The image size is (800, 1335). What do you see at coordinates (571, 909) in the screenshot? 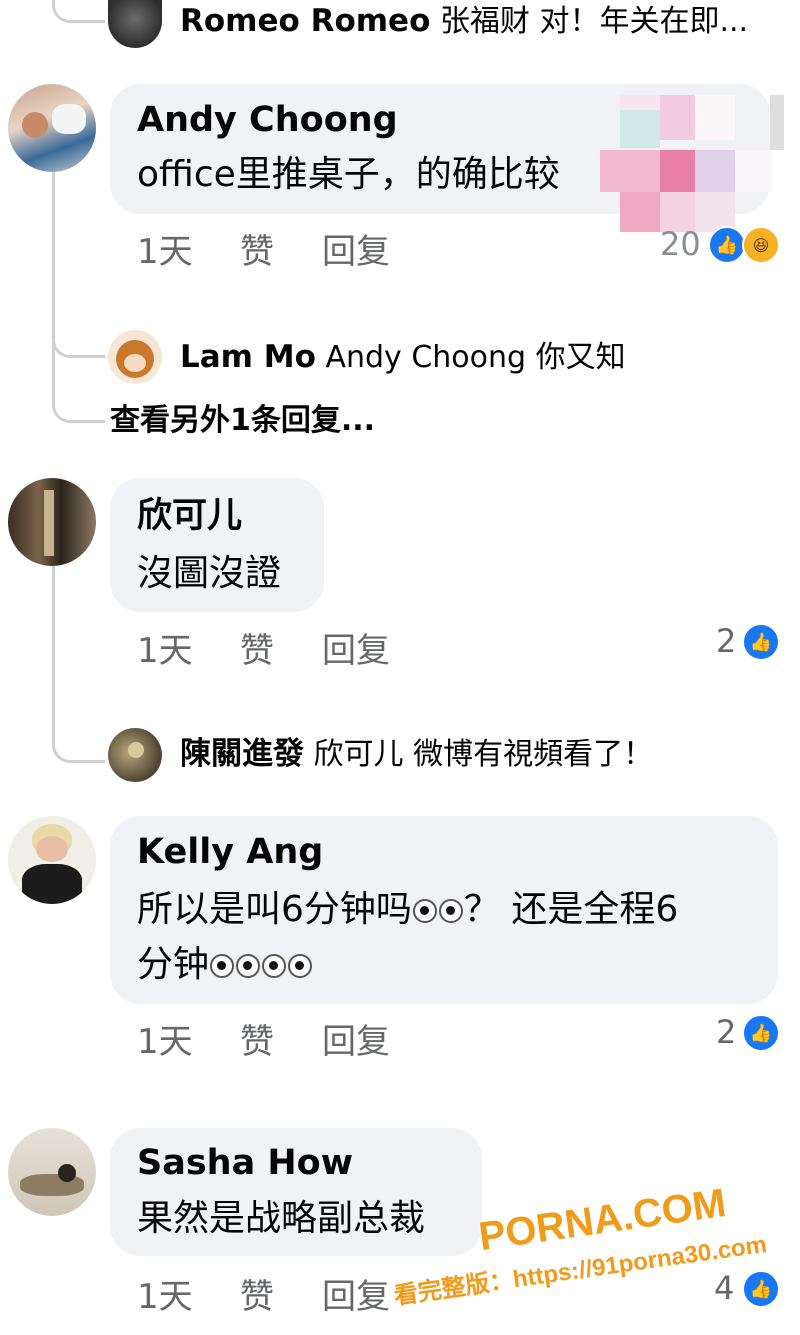
I see `comment-text-part: ？ 还是全程6` at bounding box center [571, 909].